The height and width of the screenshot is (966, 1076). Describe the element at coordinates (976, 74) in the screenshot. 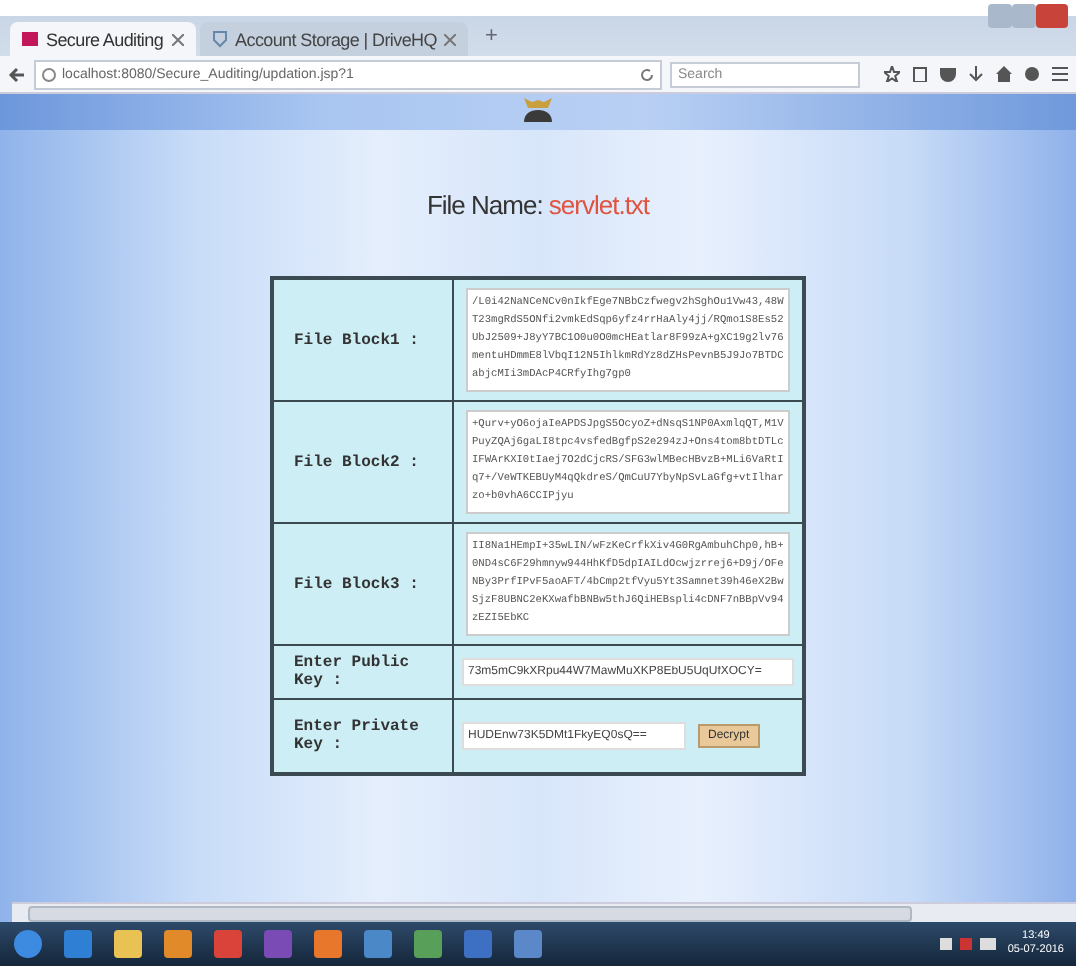

I see `download-icon` at that location.